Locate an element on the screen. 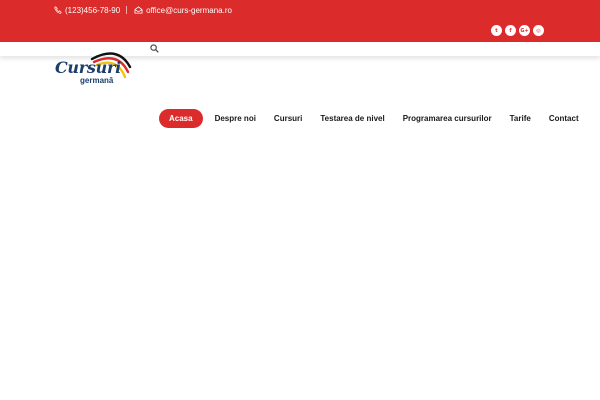  logo-subtitle: germană is located at coordinates (97, 80).